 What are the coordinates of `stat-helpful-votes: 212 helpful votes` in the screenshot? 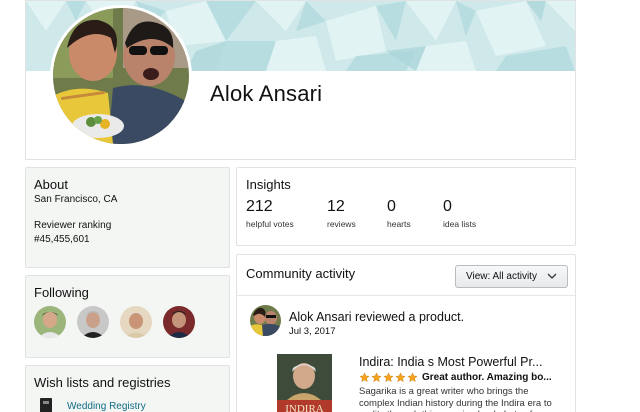 It's located at (286, 213).